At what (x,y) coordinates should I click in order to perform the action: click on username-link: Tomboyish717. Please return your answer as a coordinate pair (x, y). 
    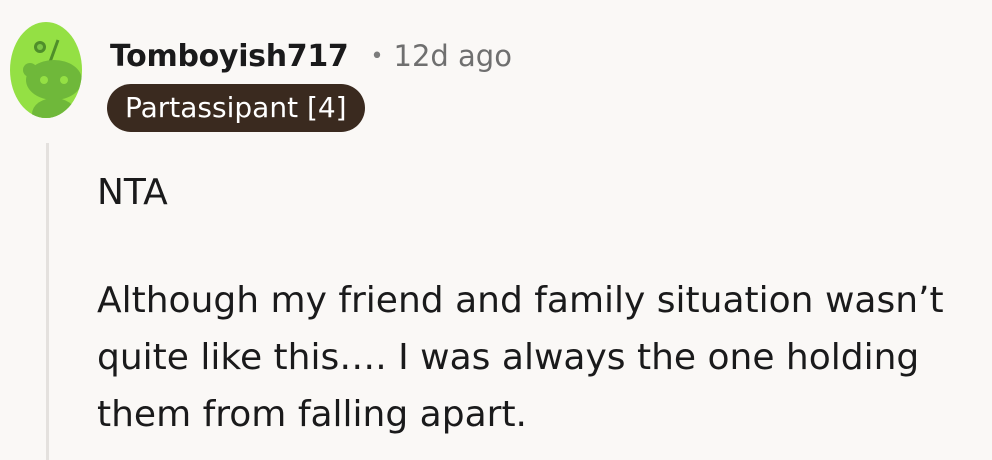
    Looking at the image, I should click on (229, 56).